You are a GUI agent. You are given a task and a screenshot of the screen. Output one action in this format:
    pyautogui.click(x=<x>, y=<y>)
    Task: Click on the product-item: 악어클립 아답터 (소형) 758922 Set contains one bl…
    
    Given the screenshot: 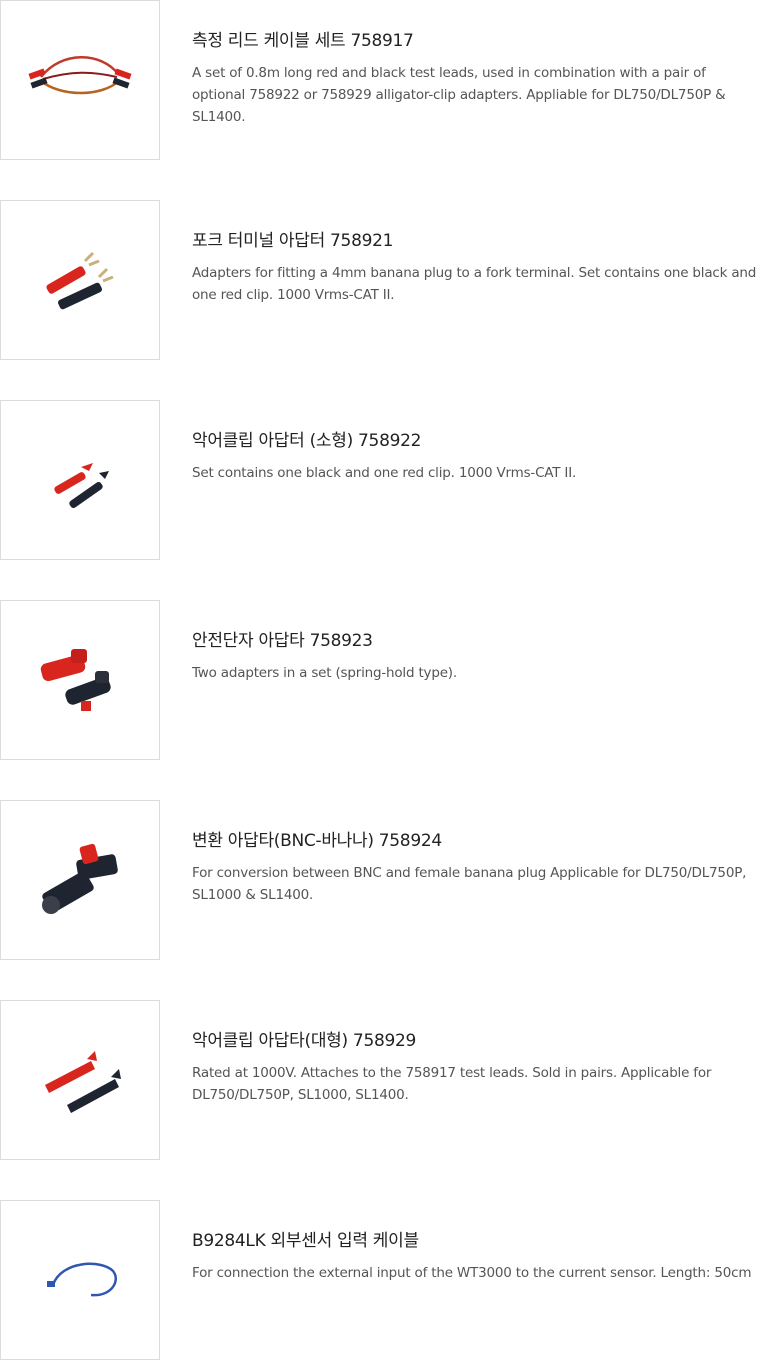 What is the action you would take?
    pyautogui.click(x=381, y=480)
    